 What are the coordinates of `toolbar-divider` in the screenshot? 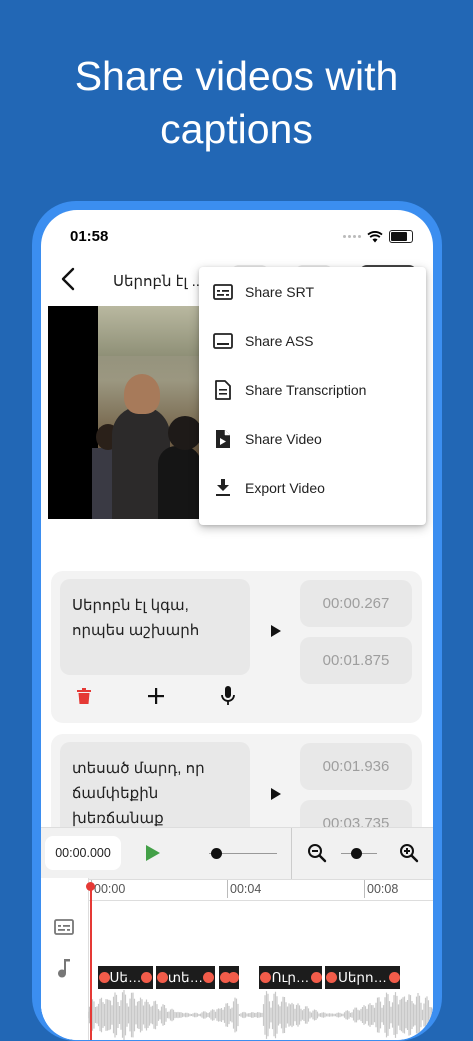 It's located at (291, 853).